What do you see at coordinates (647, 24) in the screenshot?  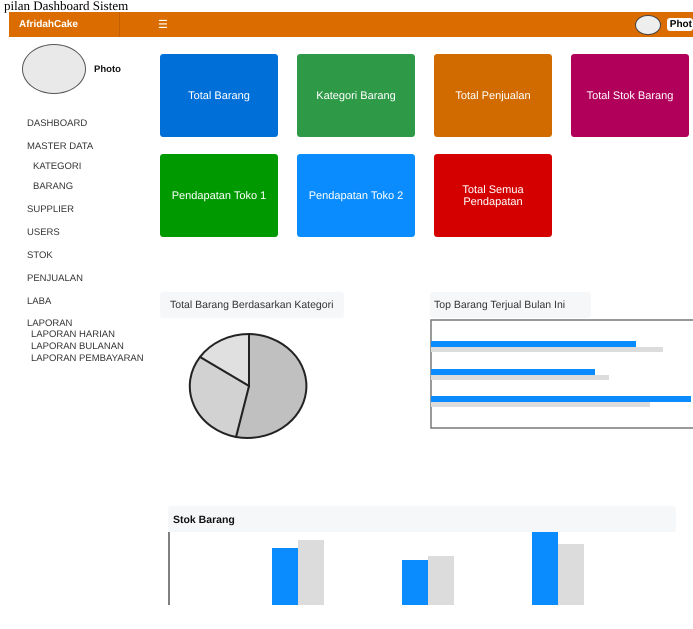 I see `avatar-icon` at bounding box center [647, 24].